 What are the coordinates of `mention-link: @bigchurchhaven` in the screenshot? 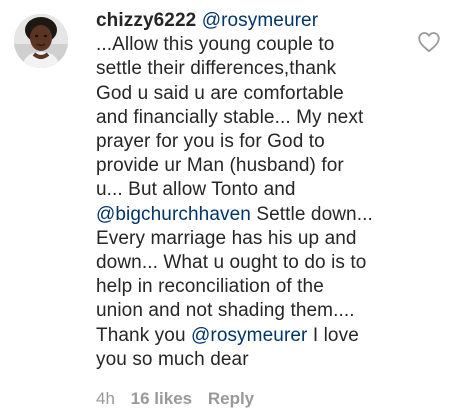 It's located at (173, 214).